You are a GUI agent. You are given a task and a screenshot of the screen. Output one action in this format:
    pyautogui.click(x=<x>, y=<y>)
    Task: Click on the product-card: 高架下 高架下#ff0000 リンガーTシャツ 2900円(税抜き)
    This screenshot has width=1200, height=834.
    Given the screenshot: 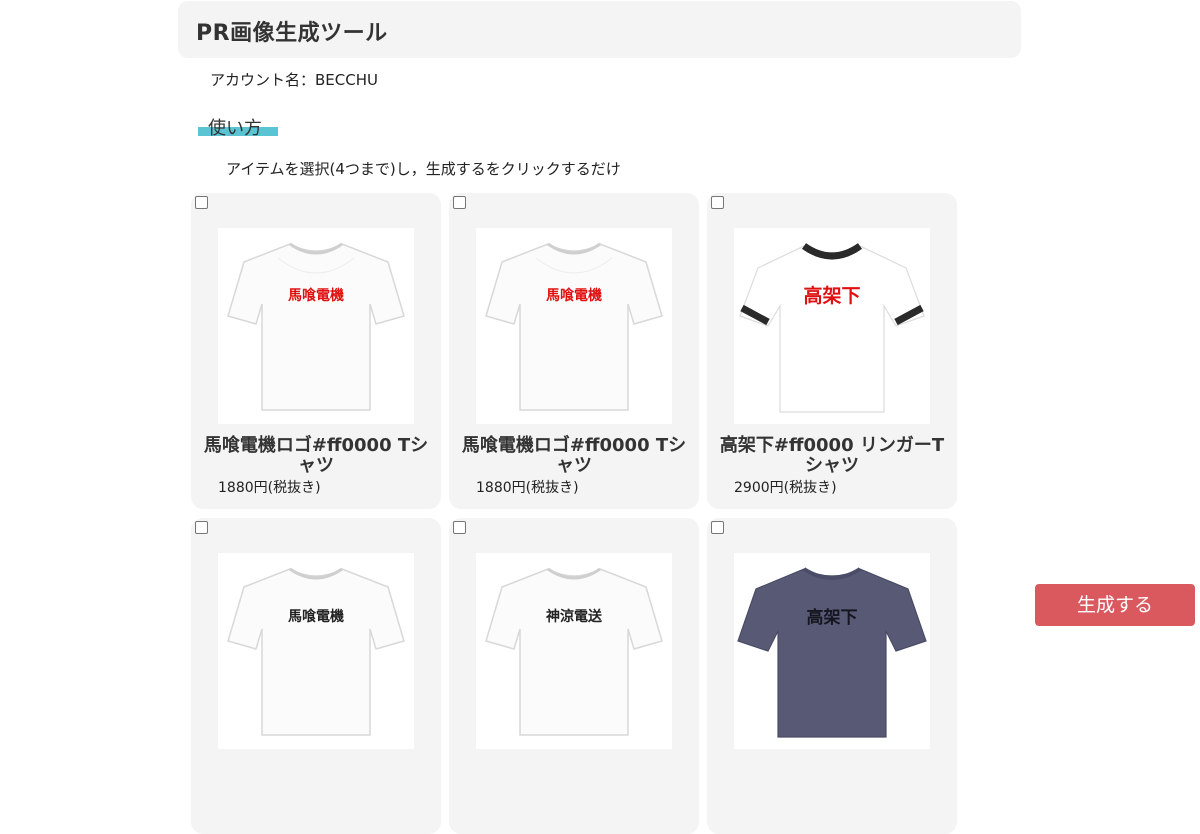 What is the action you would take?
    pyautogui.click(x=832, y=351)
    